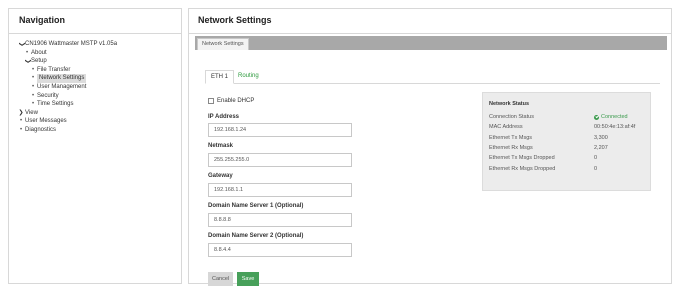 This screenshot has height=291, width=678. I want to click on status-value: Connected, so click(611, 117).